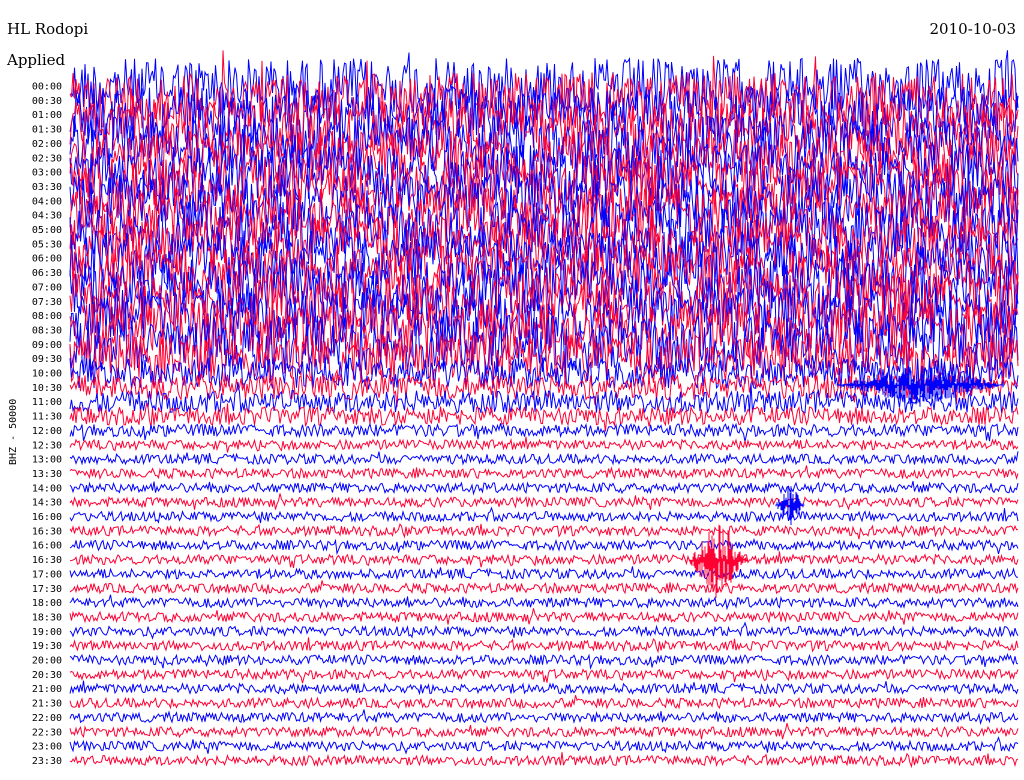 This screenshot has height=780, width=1024. Describe the element at coordinates (47, 417) in the screenshot. I see `time-label: 11:30` at that location.